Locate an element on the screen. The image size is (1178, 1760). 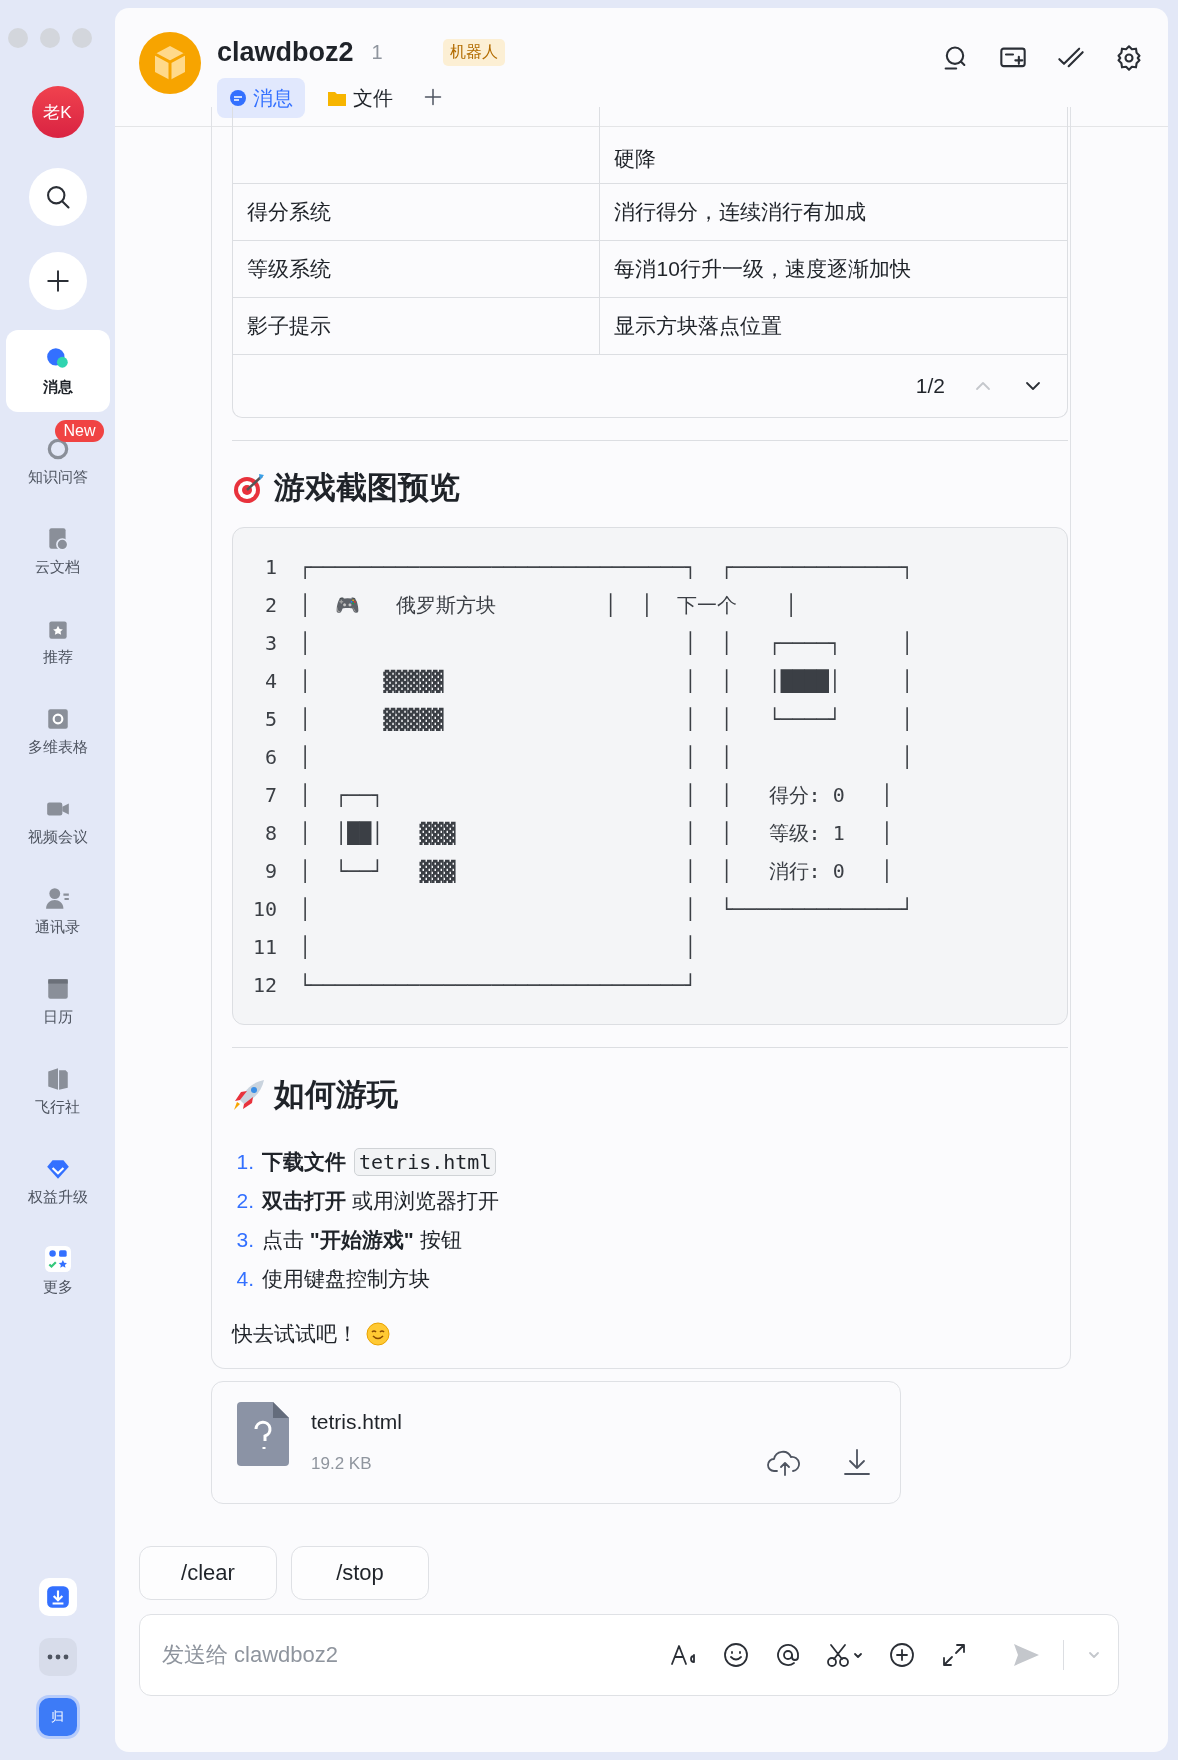
code-line: │ │ └──────────────┘ is located at coordinates (606, 909).